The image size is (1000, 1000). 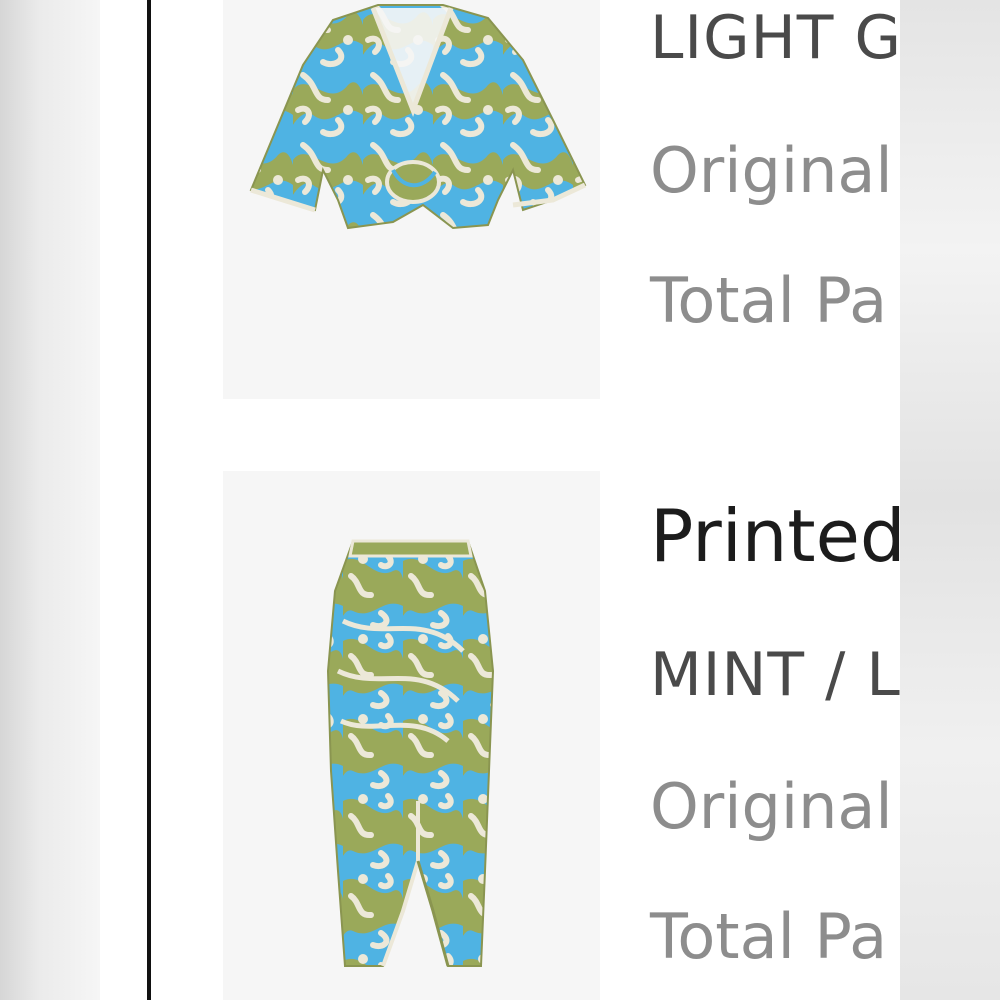 What do you see at coordinates (50, 500) in the screenshot?
I see `left-blur-margin` at bounding box center [50, 500].